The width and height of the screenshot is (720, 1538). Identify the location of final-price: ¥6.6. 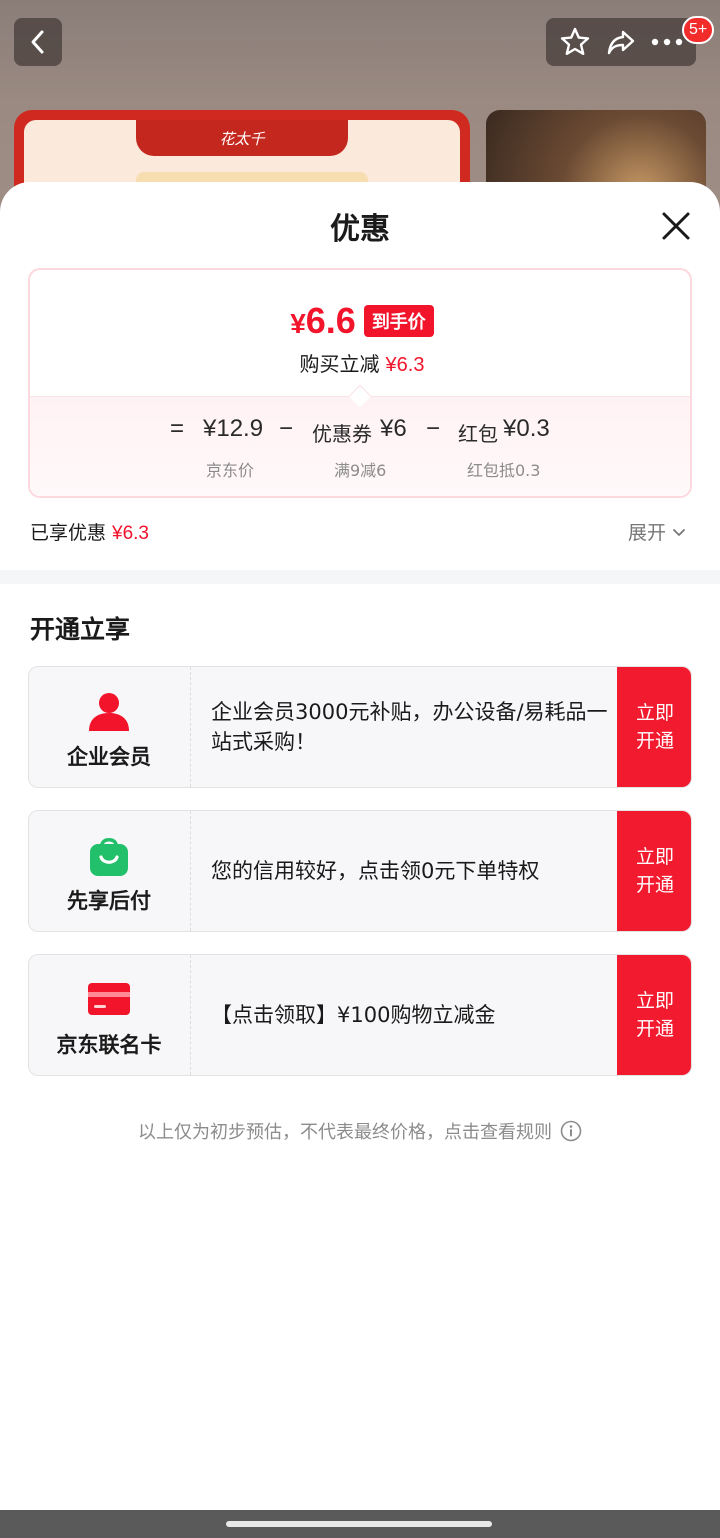
(323, 320).